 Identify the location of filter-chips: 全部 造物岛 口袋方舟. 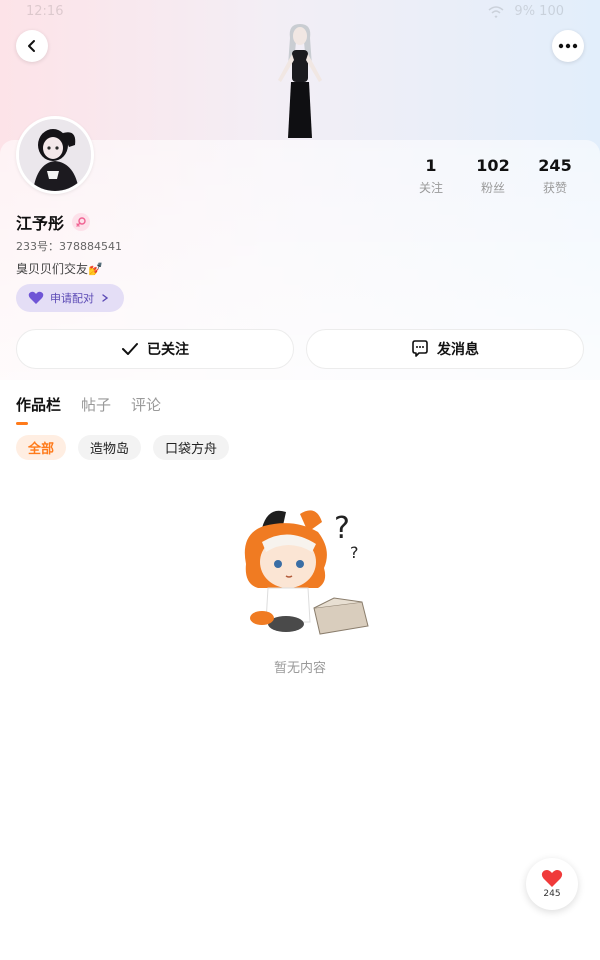
(123, 447).